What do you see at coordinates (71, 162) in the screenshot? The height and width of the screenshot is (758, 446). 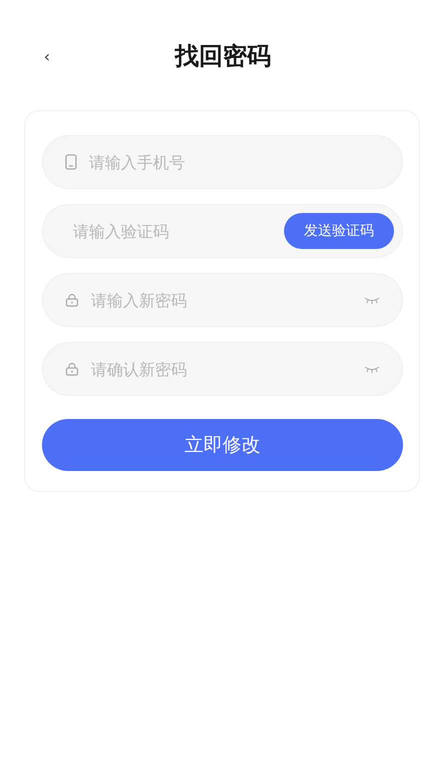 I see `phone-icon` at bounding box center [71, 162].